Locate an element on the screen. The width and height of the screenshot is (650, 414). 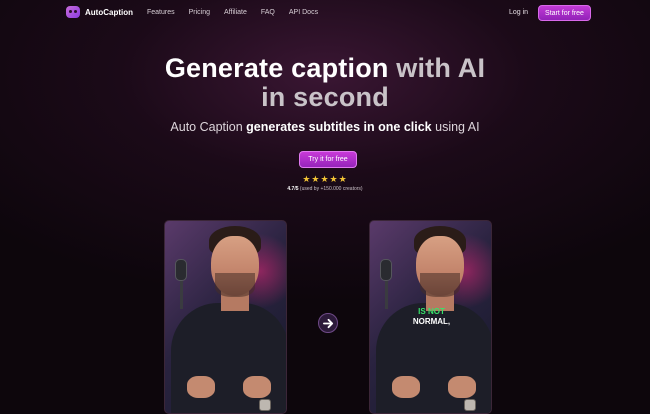
rating-text: 4.7/5 (used by +150.000 creators) is located at coordinates (325, 189).